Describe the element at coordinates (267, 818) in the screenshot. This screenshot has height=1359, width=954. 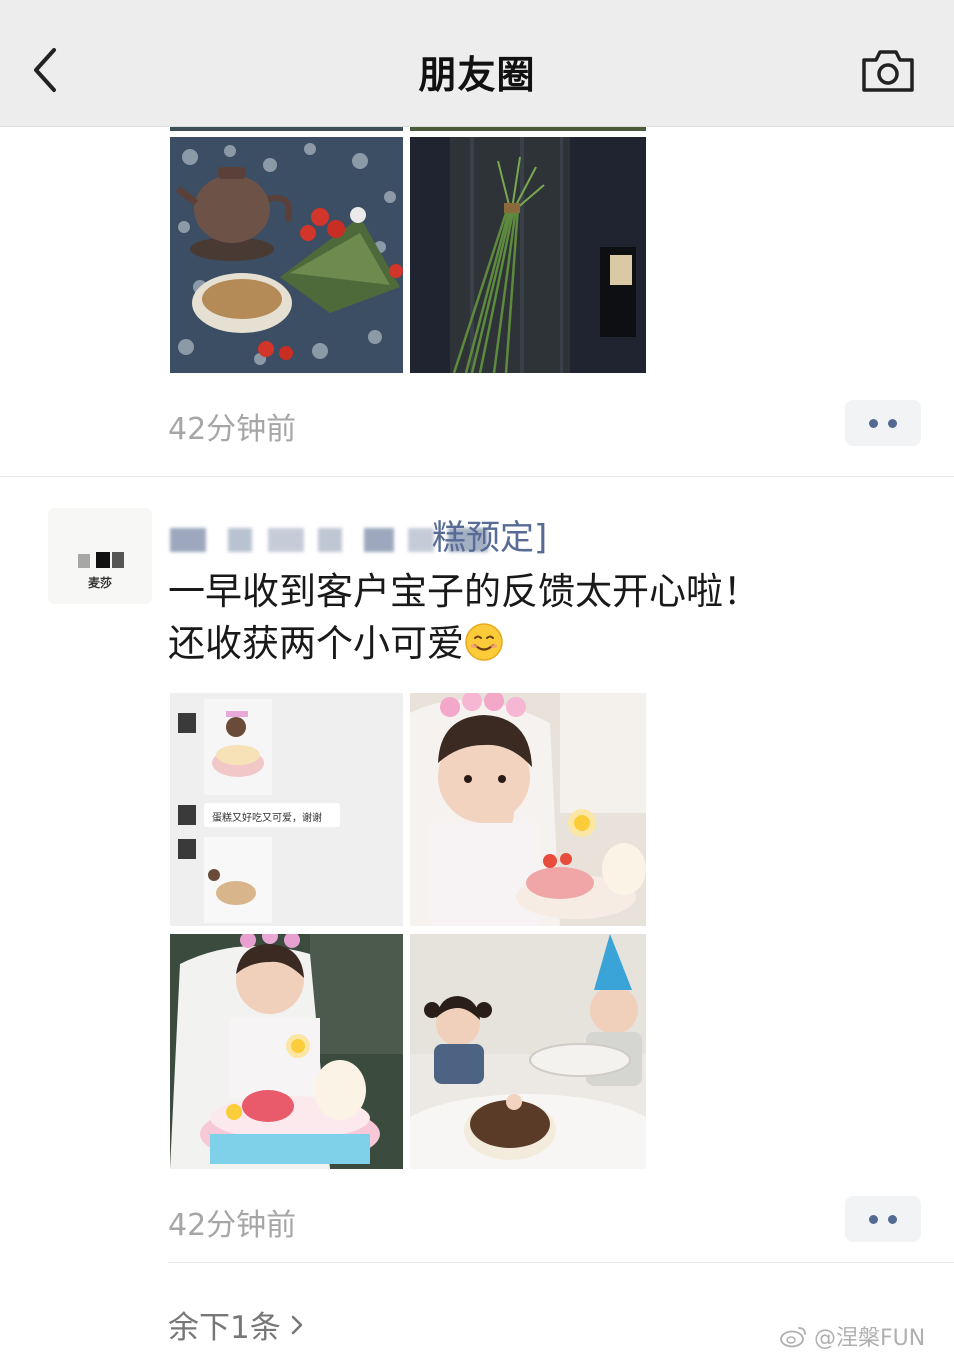
I see `chat-bubble-text: 蛋糕又好吃又可爱，谢谢` at that location.